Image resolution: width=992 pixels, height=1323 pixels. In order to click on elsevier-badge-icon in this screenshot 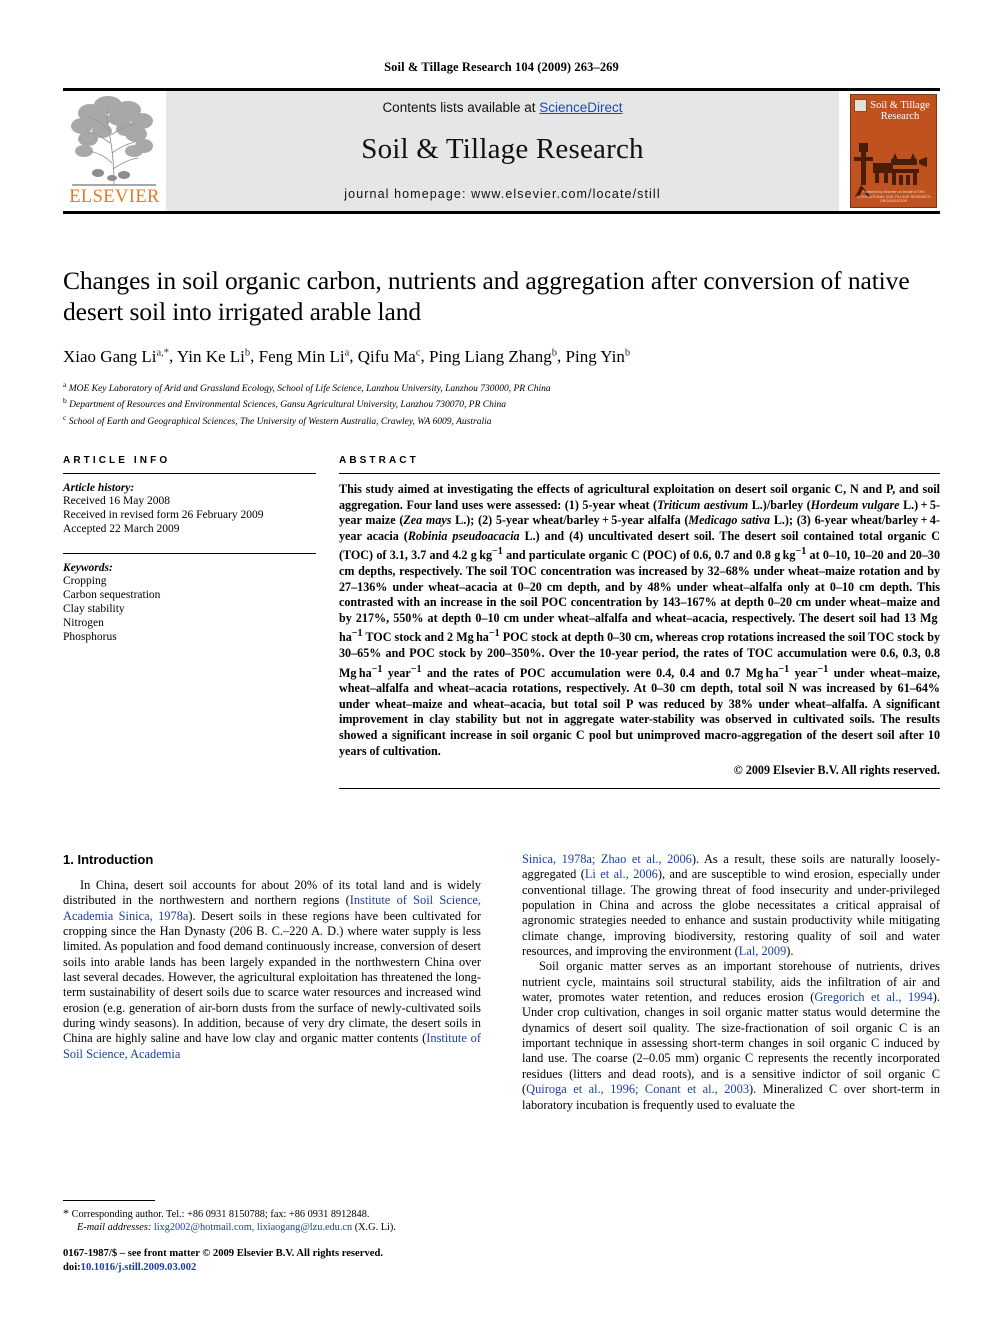, I will do `click(860, 105)`.